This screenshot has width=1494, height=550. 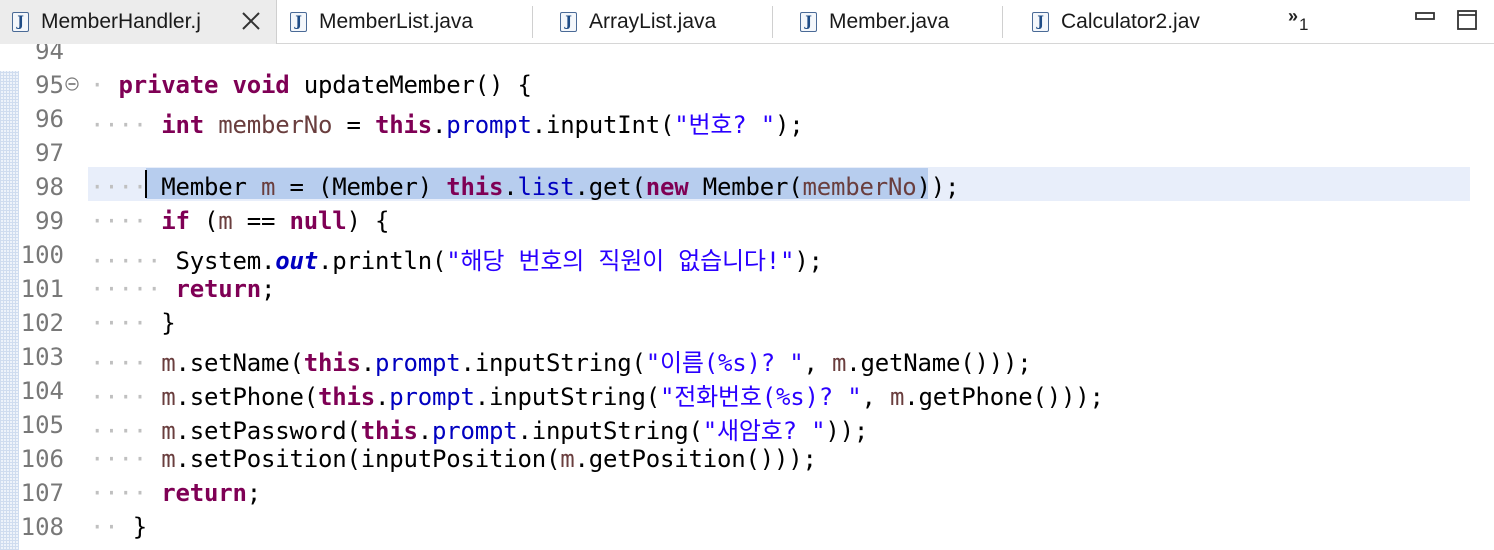 I want to click on tab-memberlist: J MemberList.java, so click(x=381, y=22).